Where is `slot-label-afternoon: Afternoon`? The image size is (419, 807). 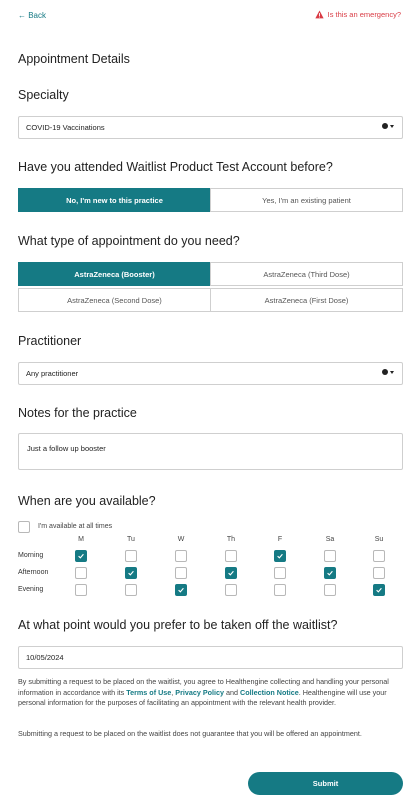
slot-label-afternoon: Afternoon is located at coordinates (33, 572).